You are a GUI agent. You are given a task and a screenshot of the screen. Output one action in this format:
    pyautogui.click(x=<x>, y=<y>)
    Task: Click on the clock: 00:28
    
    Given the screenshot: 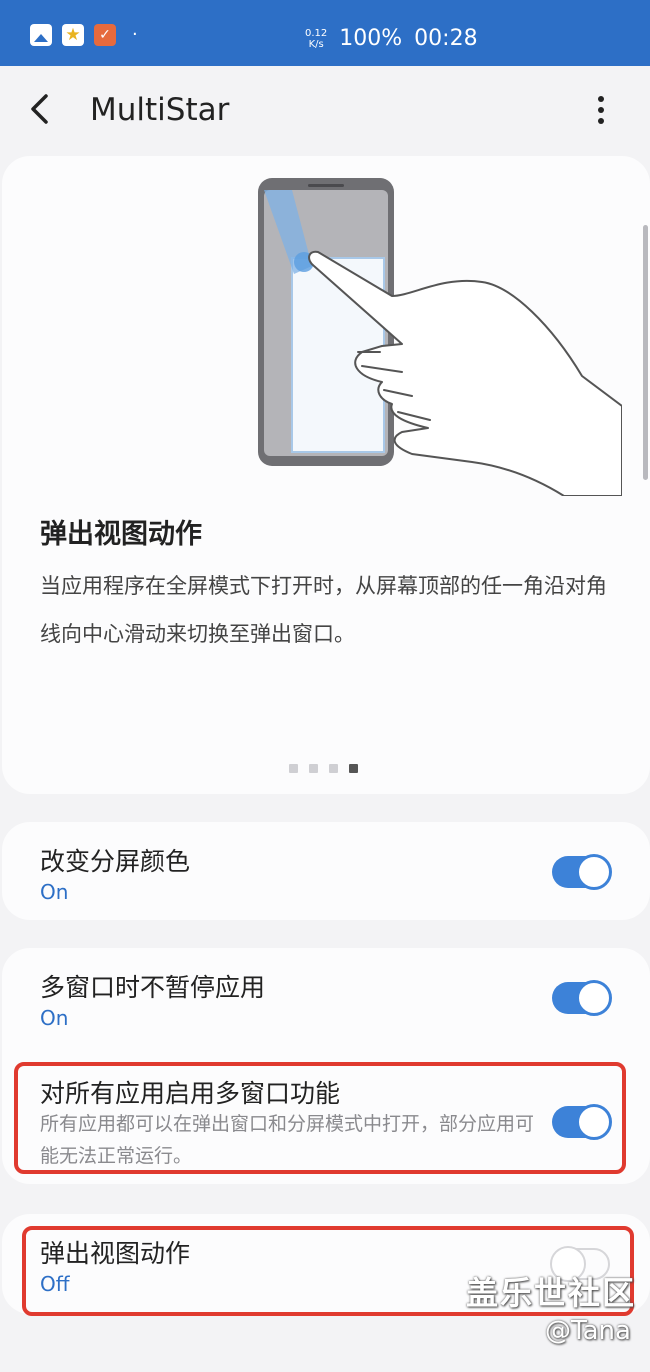 What is the action you would take?
    pyautogui.click(x=446, y=38)
    